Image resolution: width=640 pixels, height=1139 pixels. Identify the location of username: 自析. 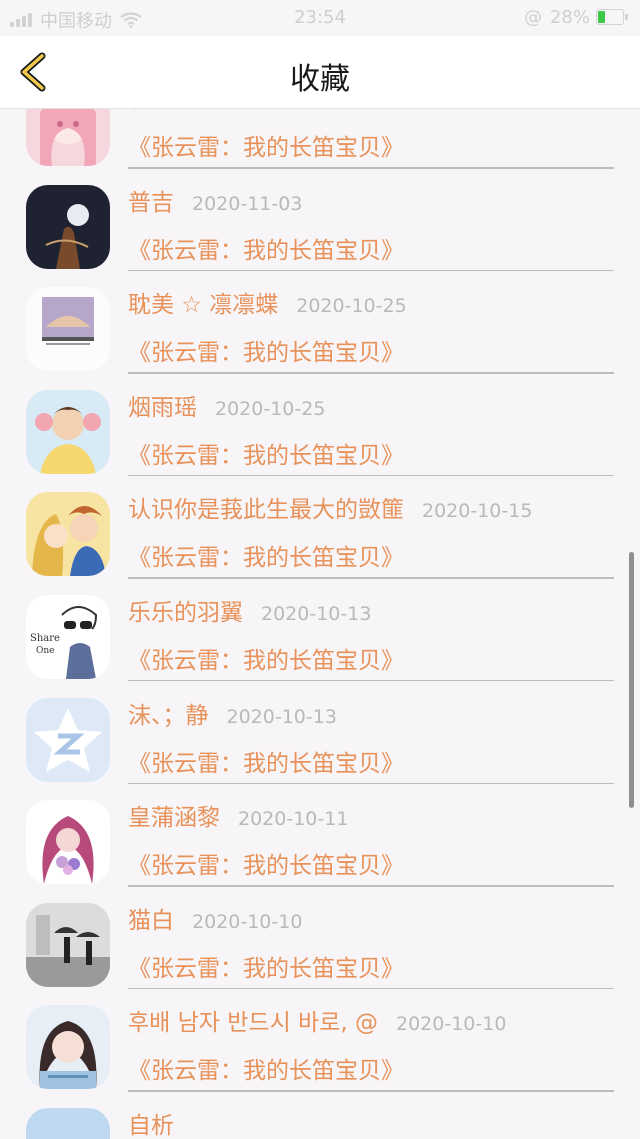
(151, 1122).